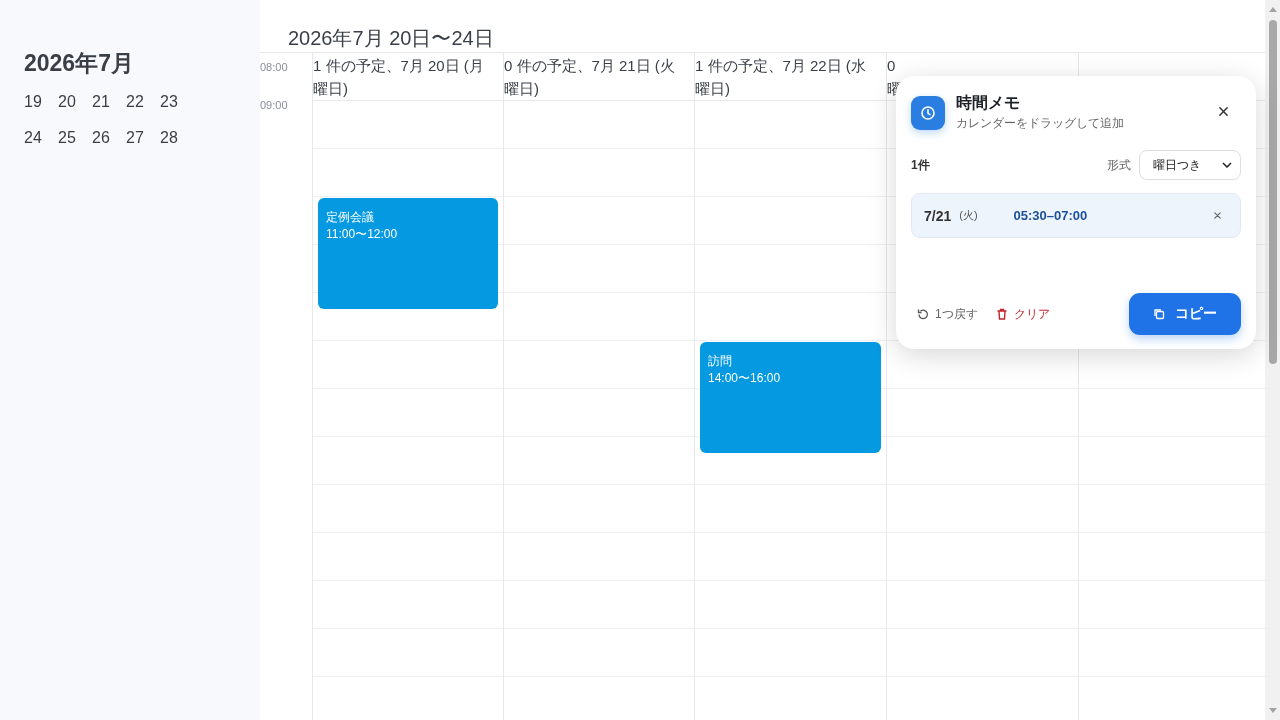  Describe the element at coordinates (947, 314) in the screenshot. I see `undo-button: 1つ戻す` at that location.